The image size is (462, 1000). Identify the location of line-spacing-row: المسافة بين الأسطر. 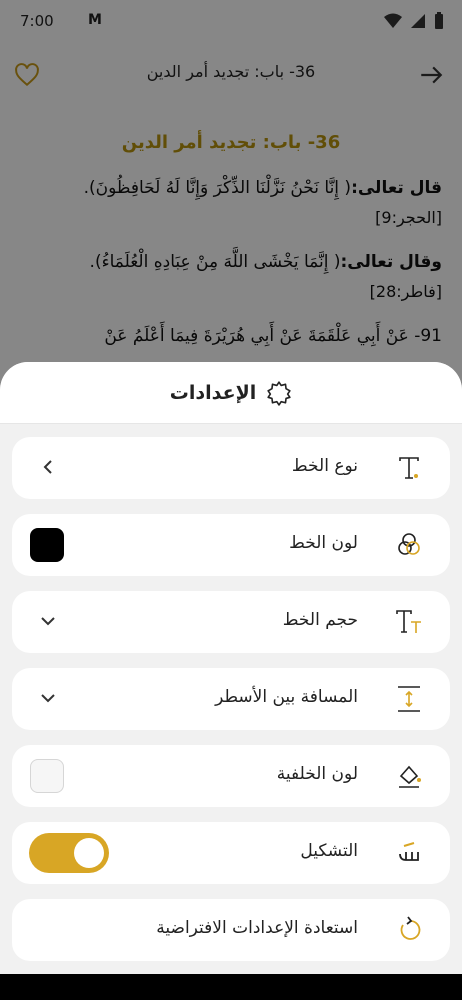
(231, 699).